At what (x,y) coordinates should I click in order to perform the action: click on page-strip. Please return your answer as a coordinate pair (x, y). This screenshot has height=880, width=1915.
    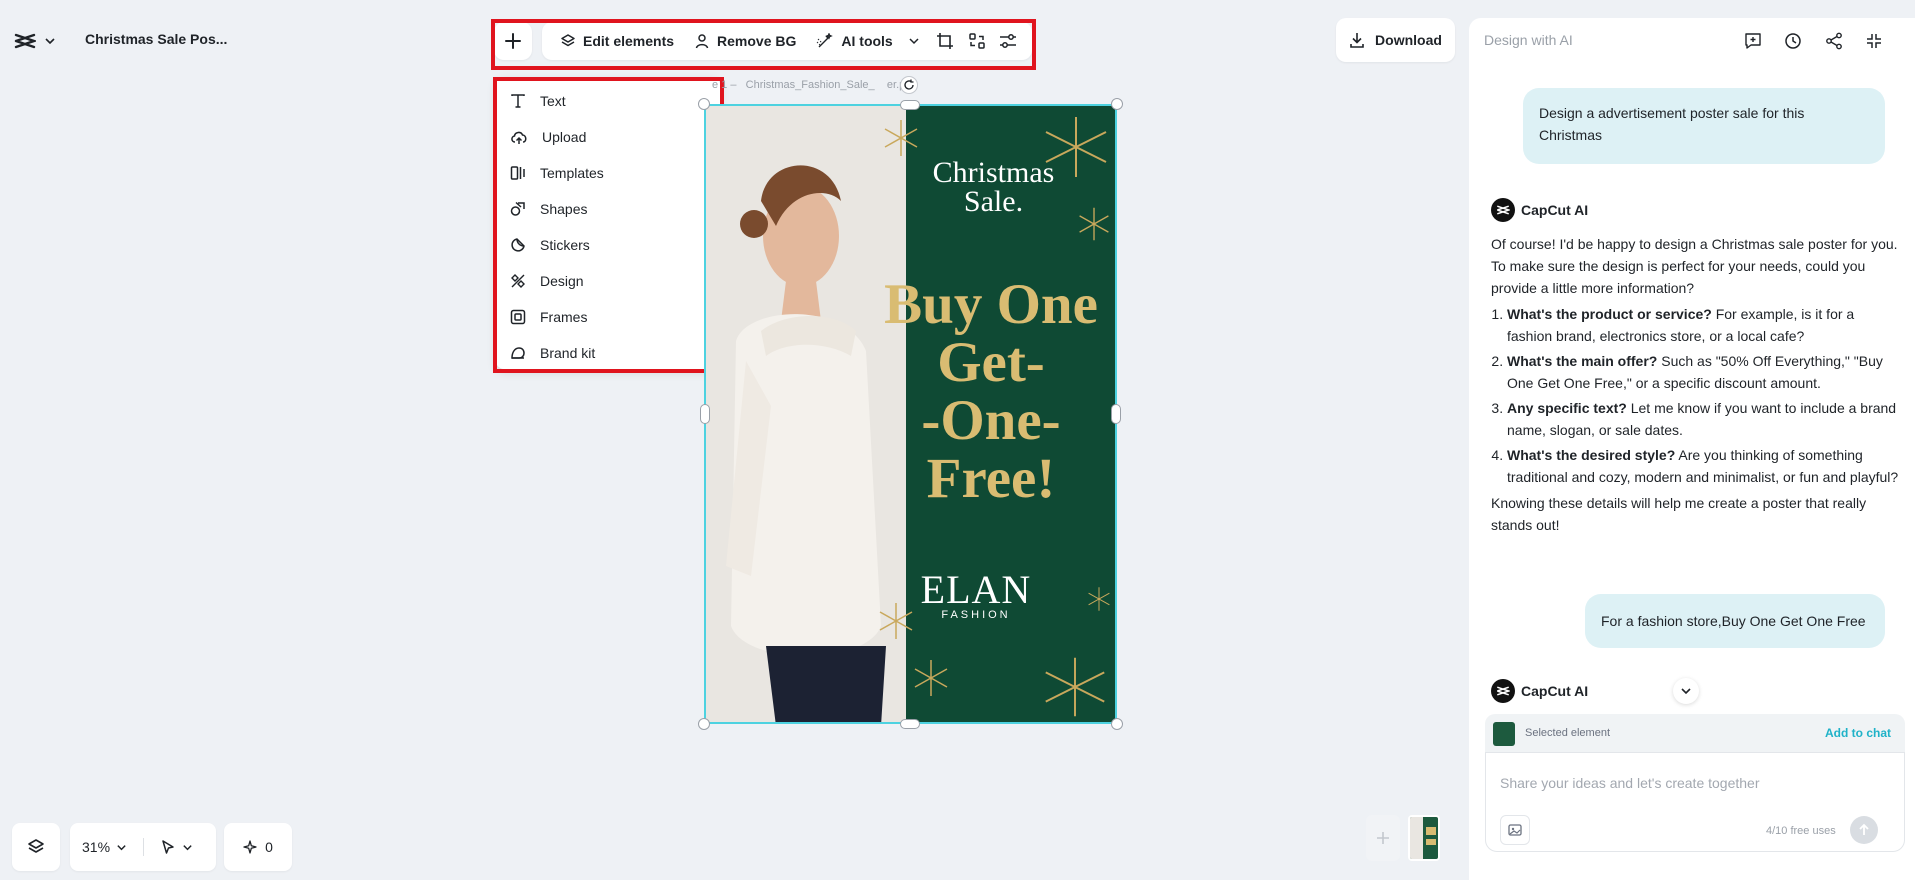
    Looking at the image, I should click on (1405, 838).